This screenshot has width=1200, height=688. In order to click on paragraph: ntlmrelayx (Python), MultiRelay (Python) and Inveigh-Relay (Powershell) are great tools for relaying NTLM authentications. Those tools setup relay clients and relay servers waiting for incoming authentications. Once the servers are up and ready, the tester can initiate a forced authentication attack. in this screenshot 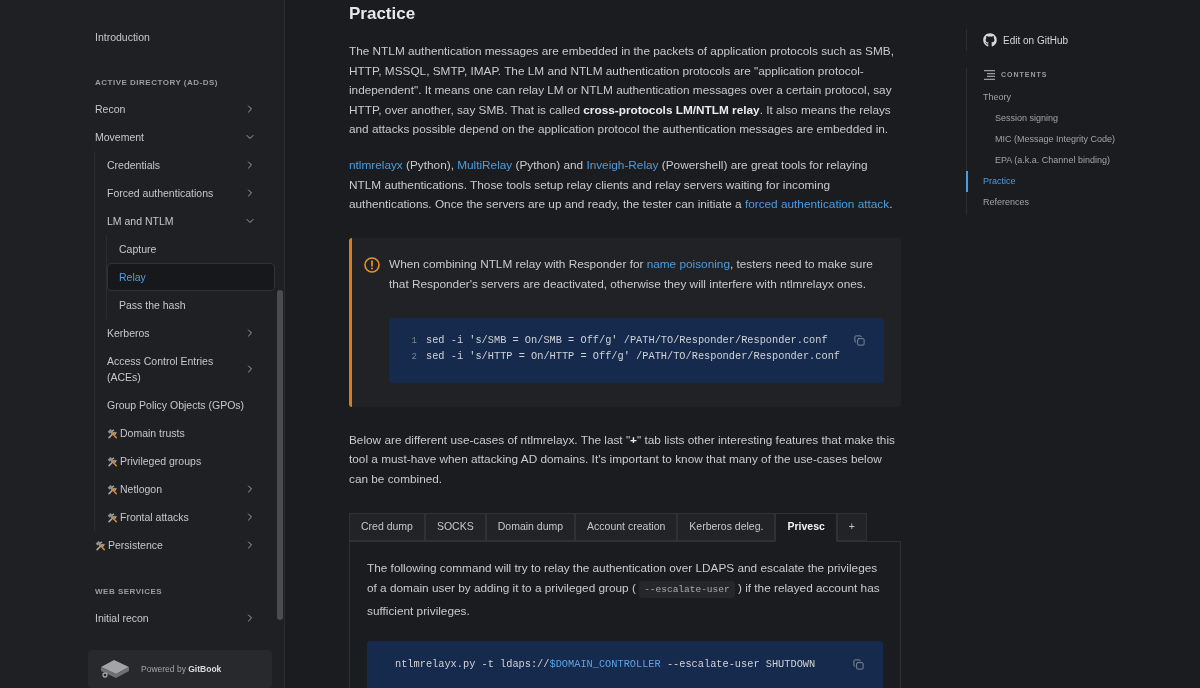, I will do `click(621, 185)`.